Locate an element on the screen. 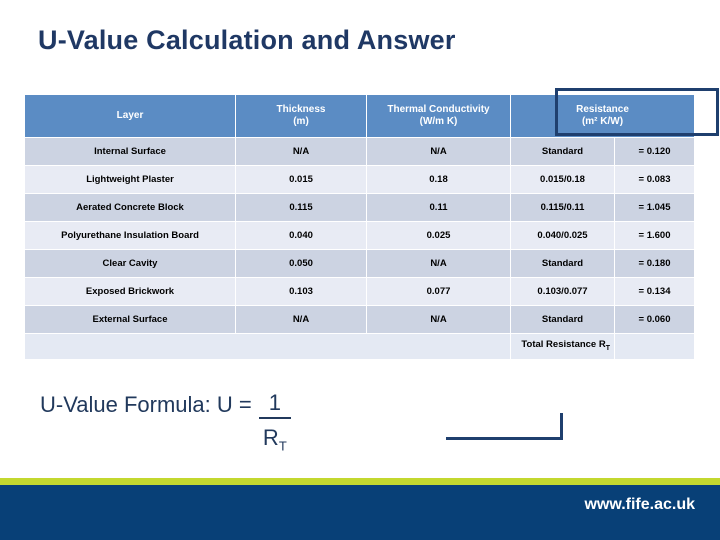 The width and height of the screenshot is (720, 540). cell-thickness: 0.040 is located at coordinates (301, 235).